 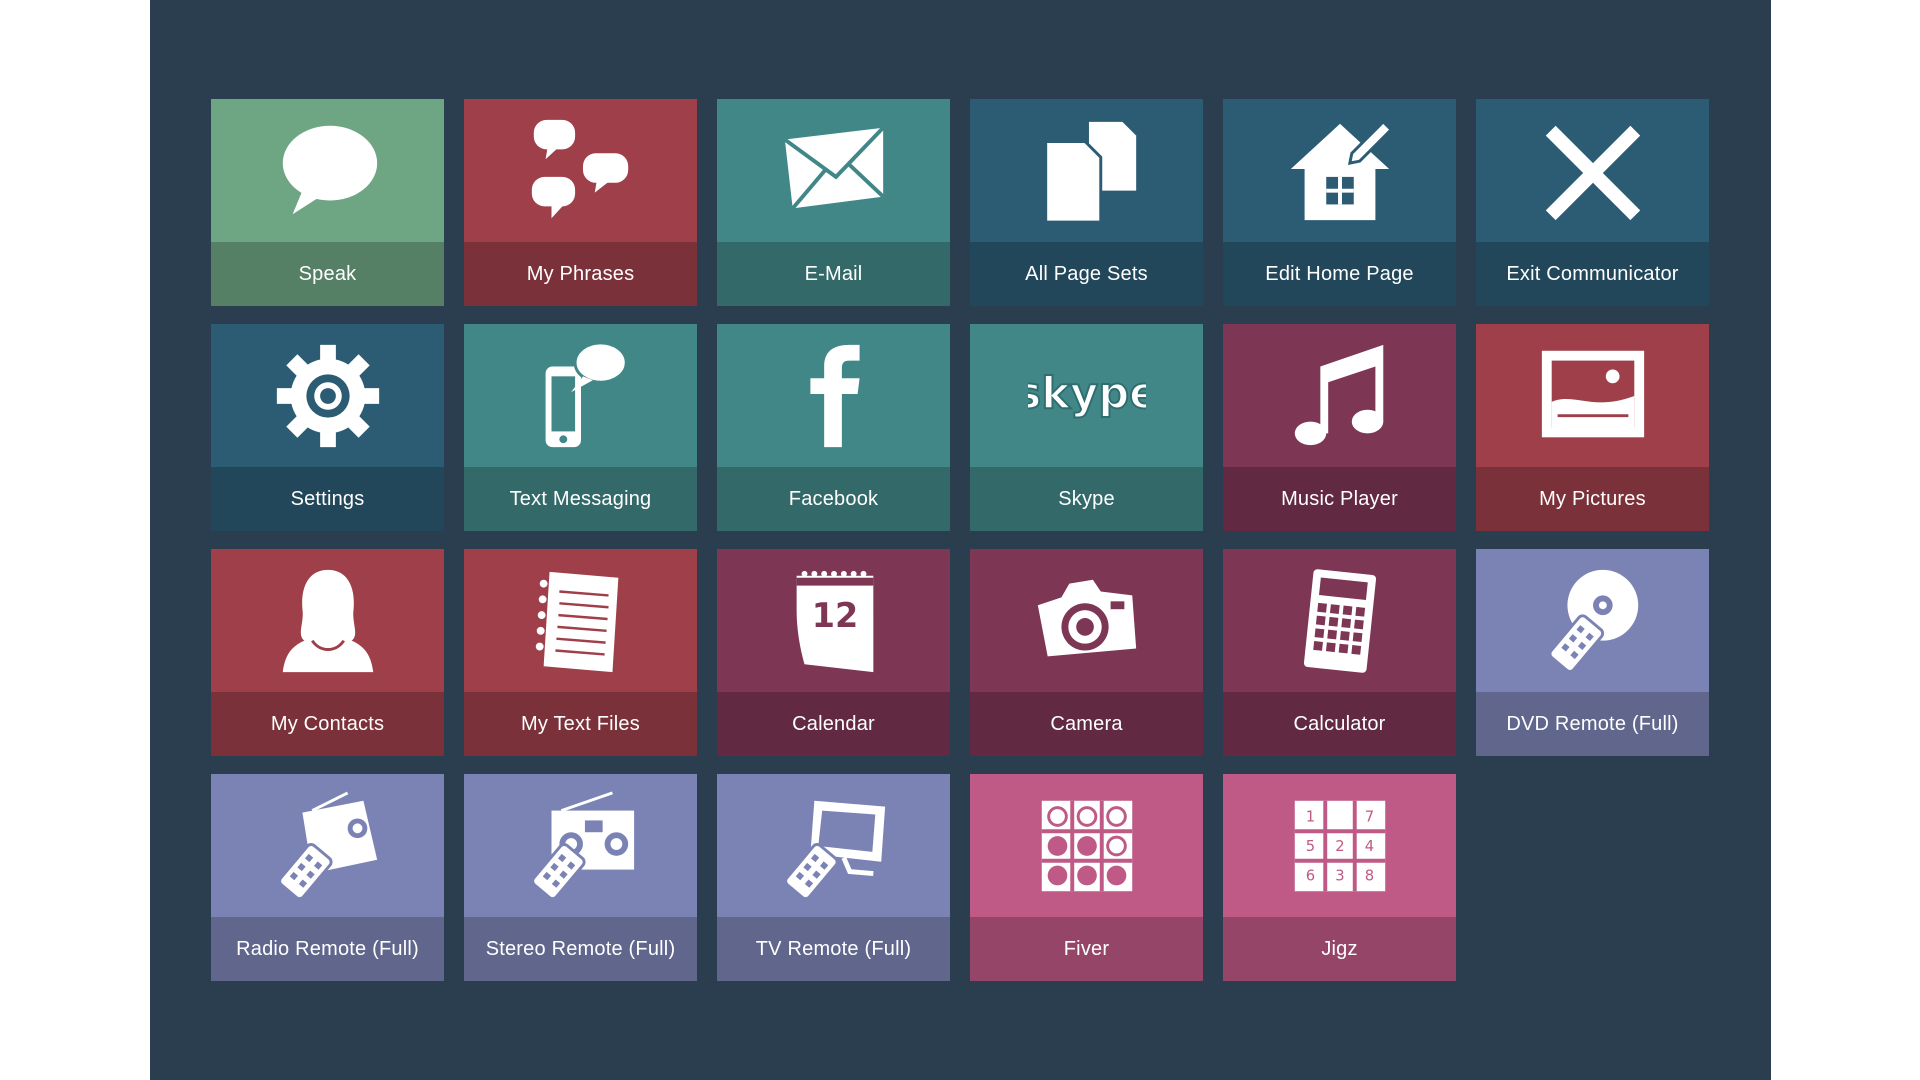 I want to click on facebook-icon, so click(x=833, y=395).